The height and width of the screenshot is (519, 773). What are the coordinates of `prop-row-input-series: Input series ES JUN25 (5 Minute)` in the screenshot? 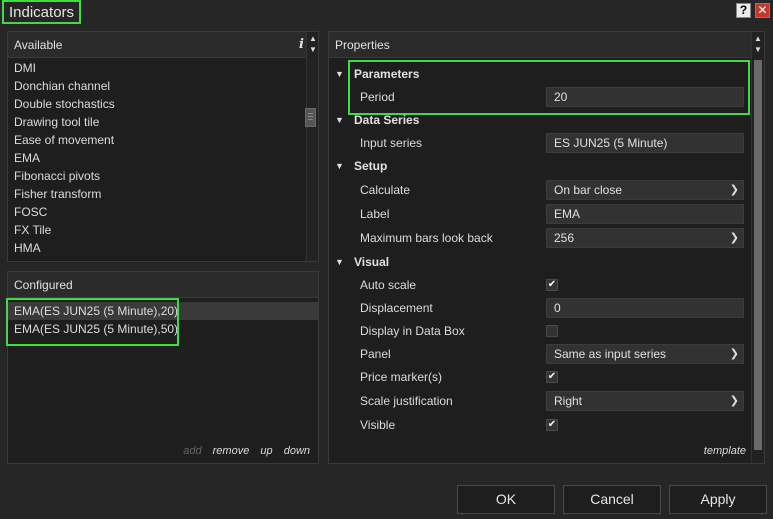 It's located at (540, 143).